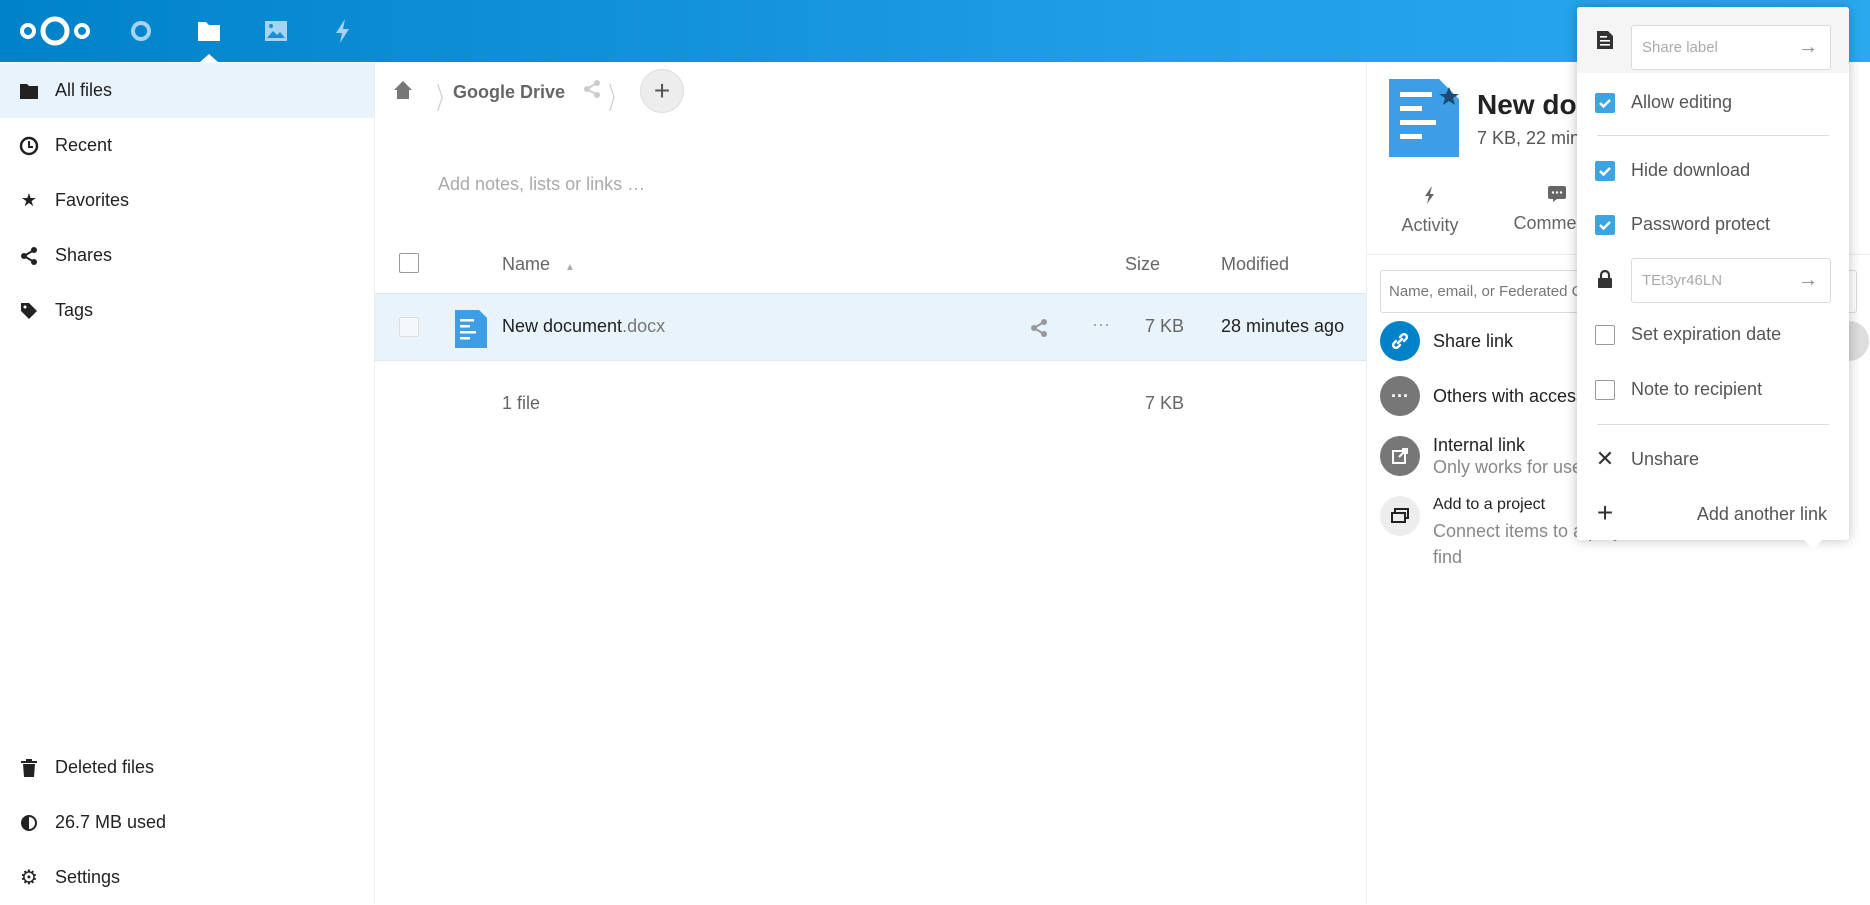 The image size is (1870, 905). What do you see at coordinates (1255, 264) in the screenshot?
I see `column-modified-header: Modified` at bounding box center [1255, 264].